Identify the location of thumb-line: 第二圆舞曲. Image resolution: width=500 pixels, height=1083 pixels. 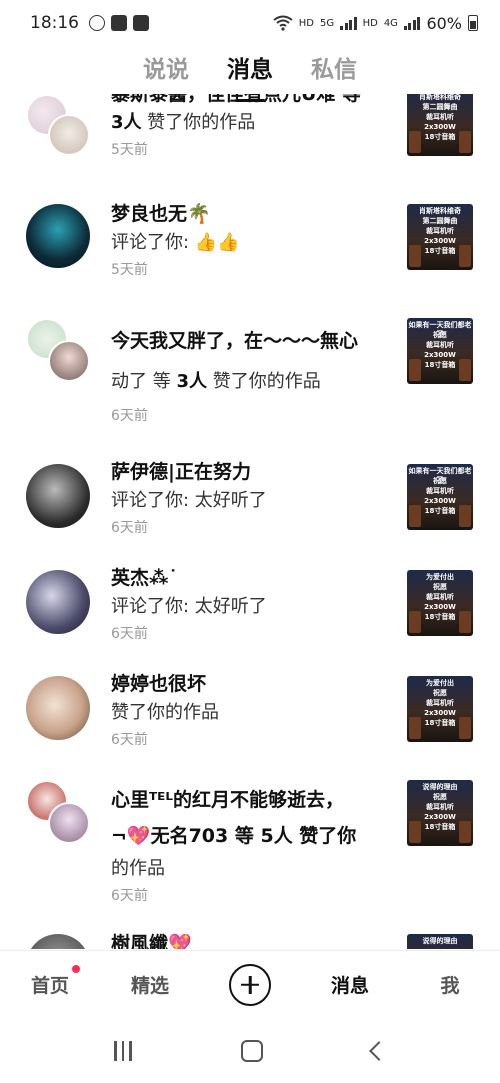
(440, 221).